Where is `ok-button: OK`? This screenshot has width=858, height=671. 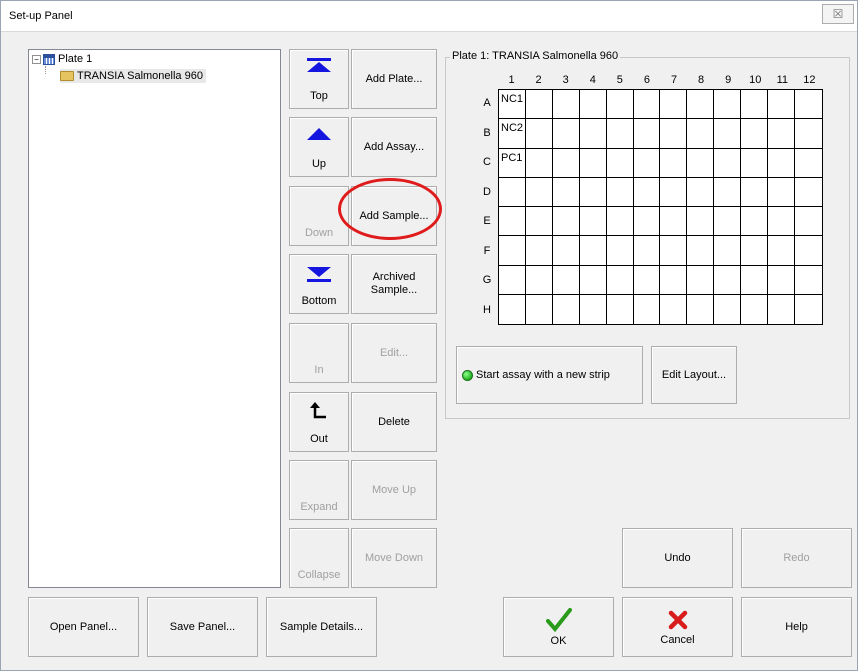
ok-button: OK is located at coordinates (558, 627).